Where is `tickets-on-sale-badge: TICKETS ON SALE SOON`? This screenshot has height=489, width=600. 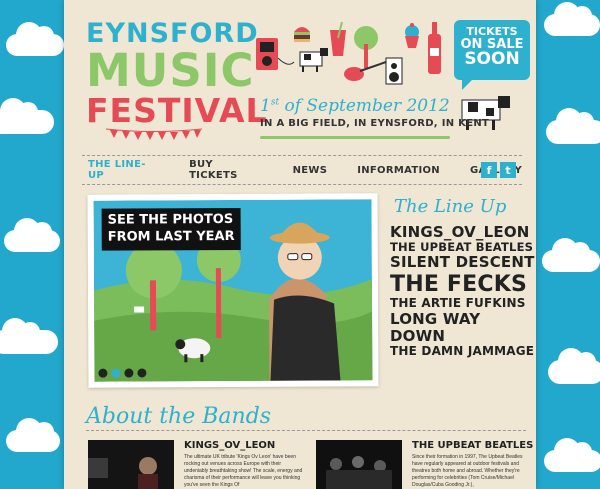
tickets-on-sale-badge: TICKETS ON SALE SOON is located at coordinates (492, 55).